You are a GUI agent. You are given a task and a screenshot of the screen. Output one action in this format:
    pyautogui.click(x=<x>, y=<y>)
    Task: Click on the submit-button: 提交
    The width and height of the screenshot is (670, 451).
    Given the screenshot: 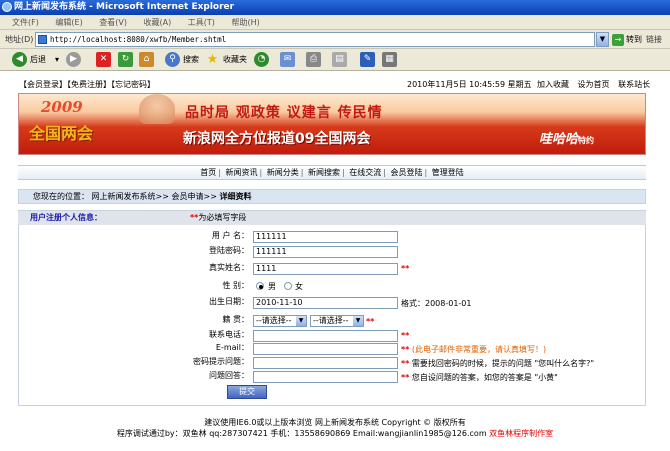 What is the action you would take?
    pyautogui.click(x=247, y=392)
    